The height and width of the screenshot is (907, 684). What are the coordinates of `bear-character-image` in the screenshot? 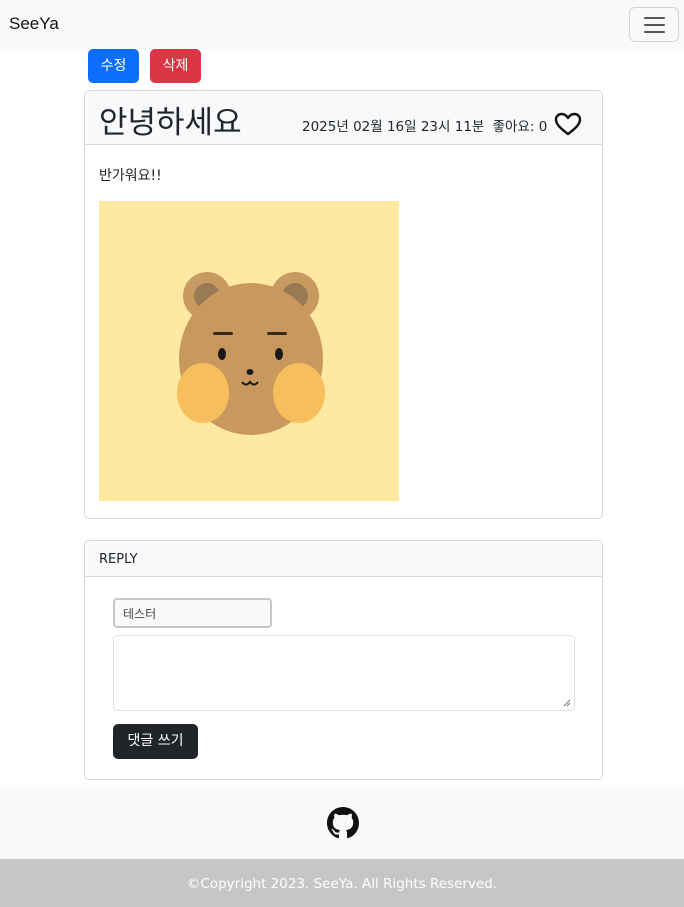 It's located at (249, 351).